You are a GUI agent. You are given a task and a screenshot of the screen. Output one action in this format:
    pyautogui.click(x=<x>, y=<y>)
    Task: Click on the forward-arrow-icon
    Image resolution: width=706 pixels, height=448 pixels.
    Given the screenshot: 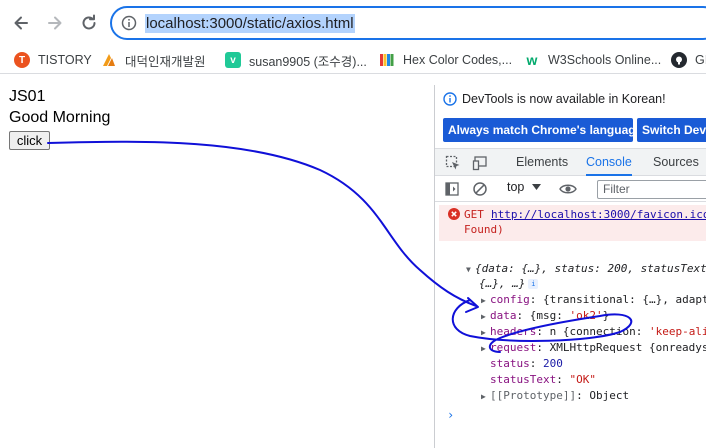 What is the action you would take?
    pyautogui.click(x=55, y=23)
    